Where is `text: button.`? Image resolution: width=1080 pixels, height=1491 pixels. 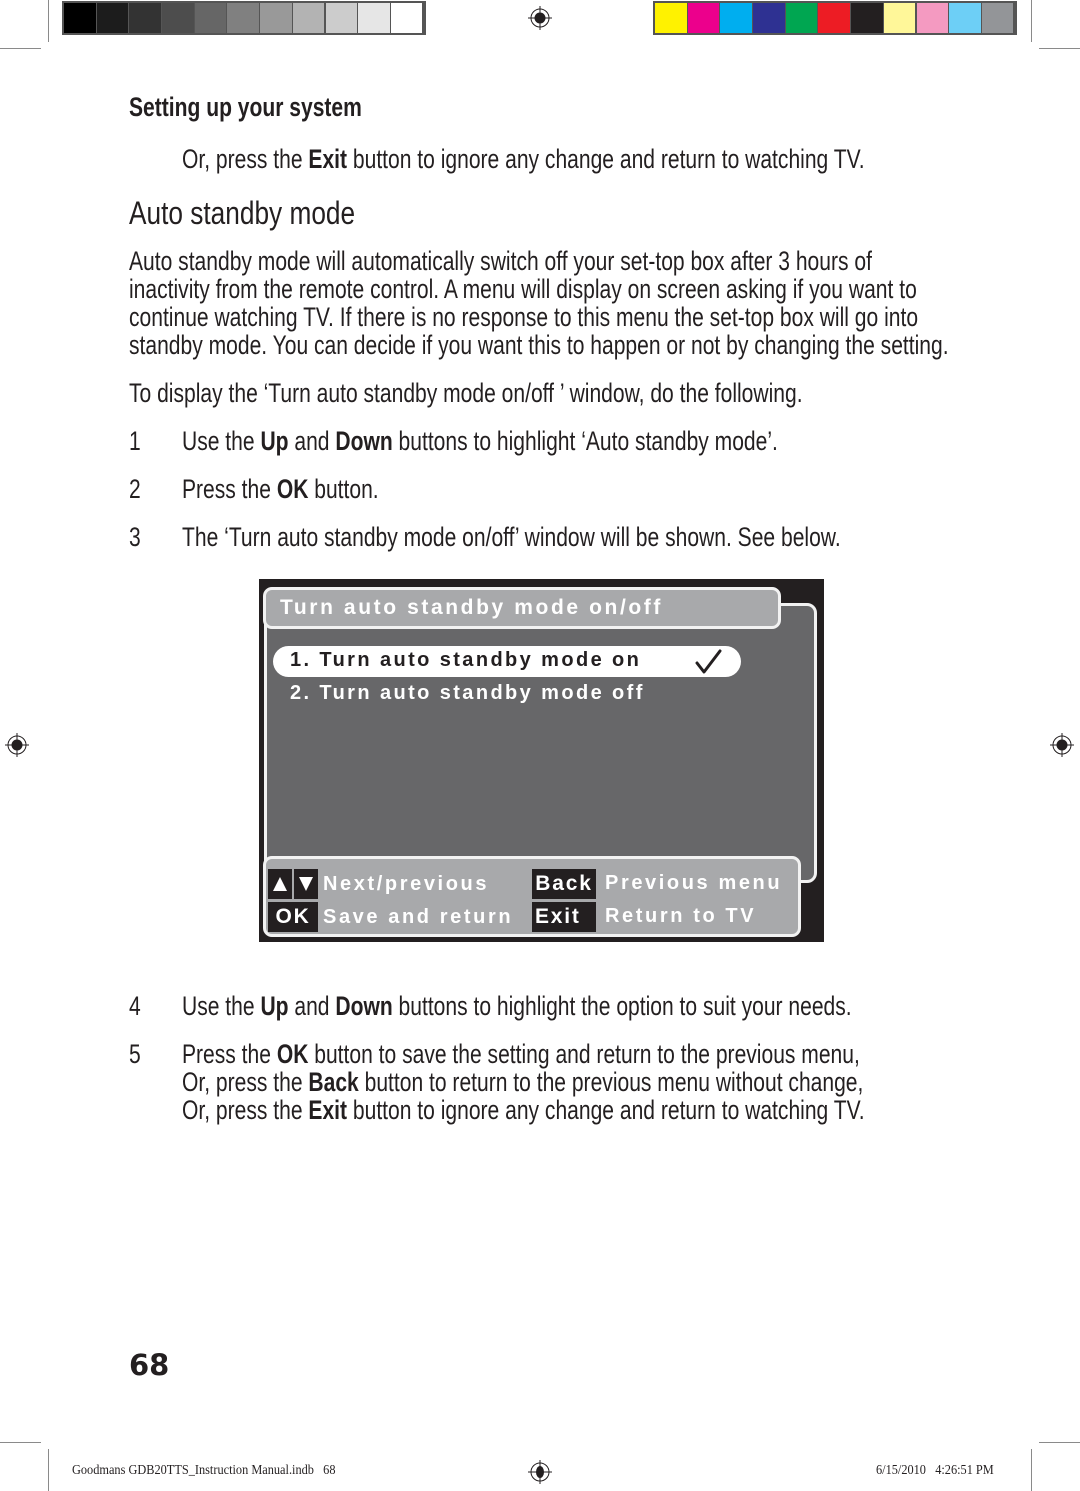 text: button. is located at coordinates (343, 489).